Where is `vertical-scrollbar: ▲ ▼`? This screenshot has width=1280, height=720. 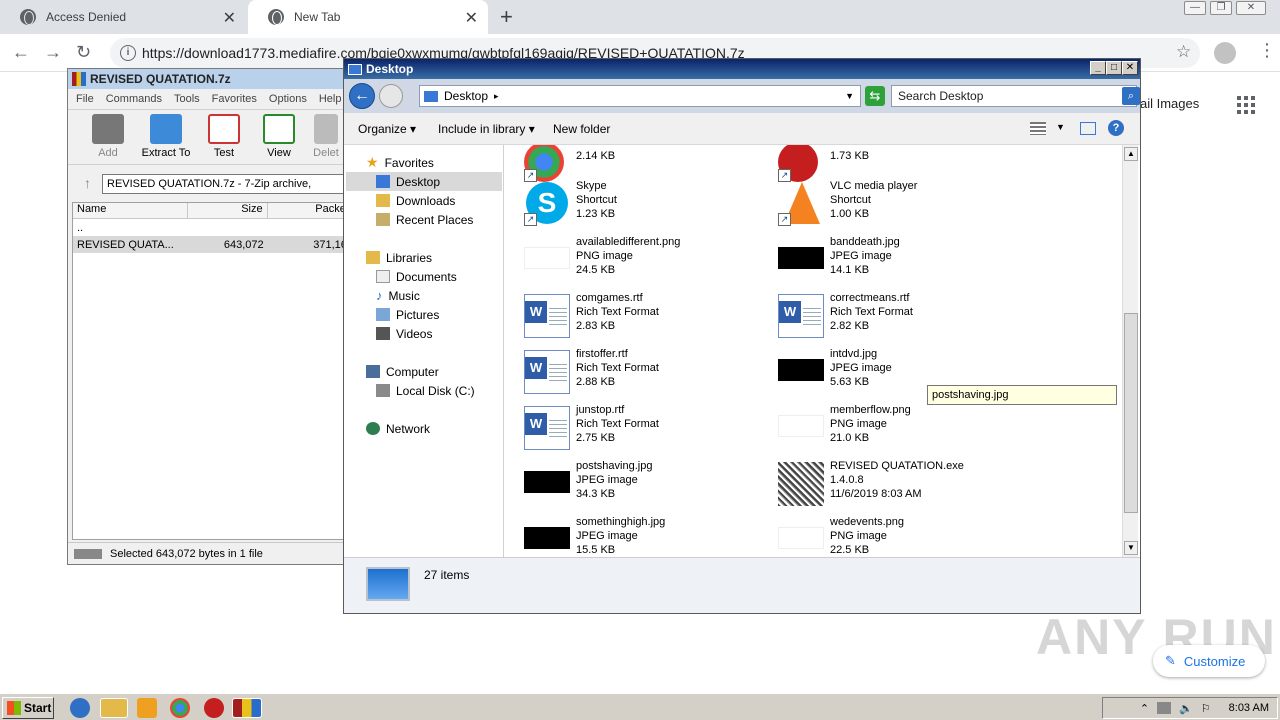
vertical-scrollbar: ▲ ▼ is located at coordinates (1130, 351).